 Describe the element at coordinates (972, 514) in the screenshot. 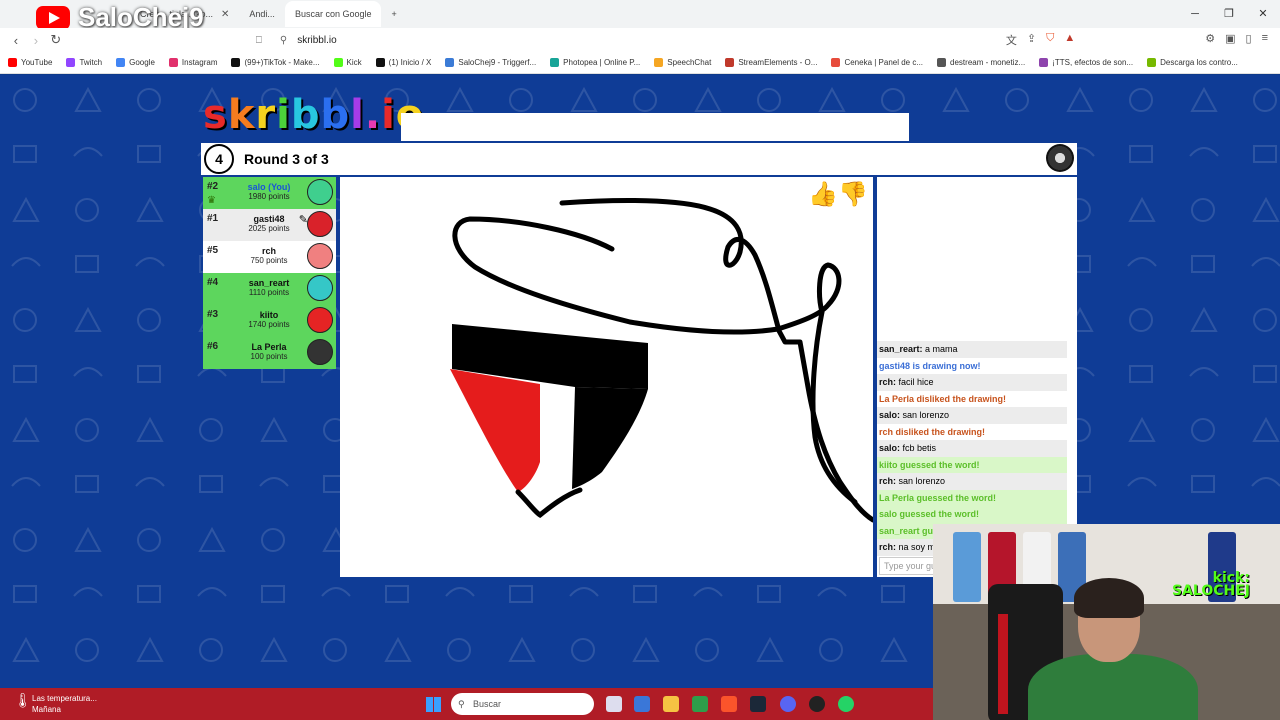

I see `chat-message: salo guessed the word!` at that location.